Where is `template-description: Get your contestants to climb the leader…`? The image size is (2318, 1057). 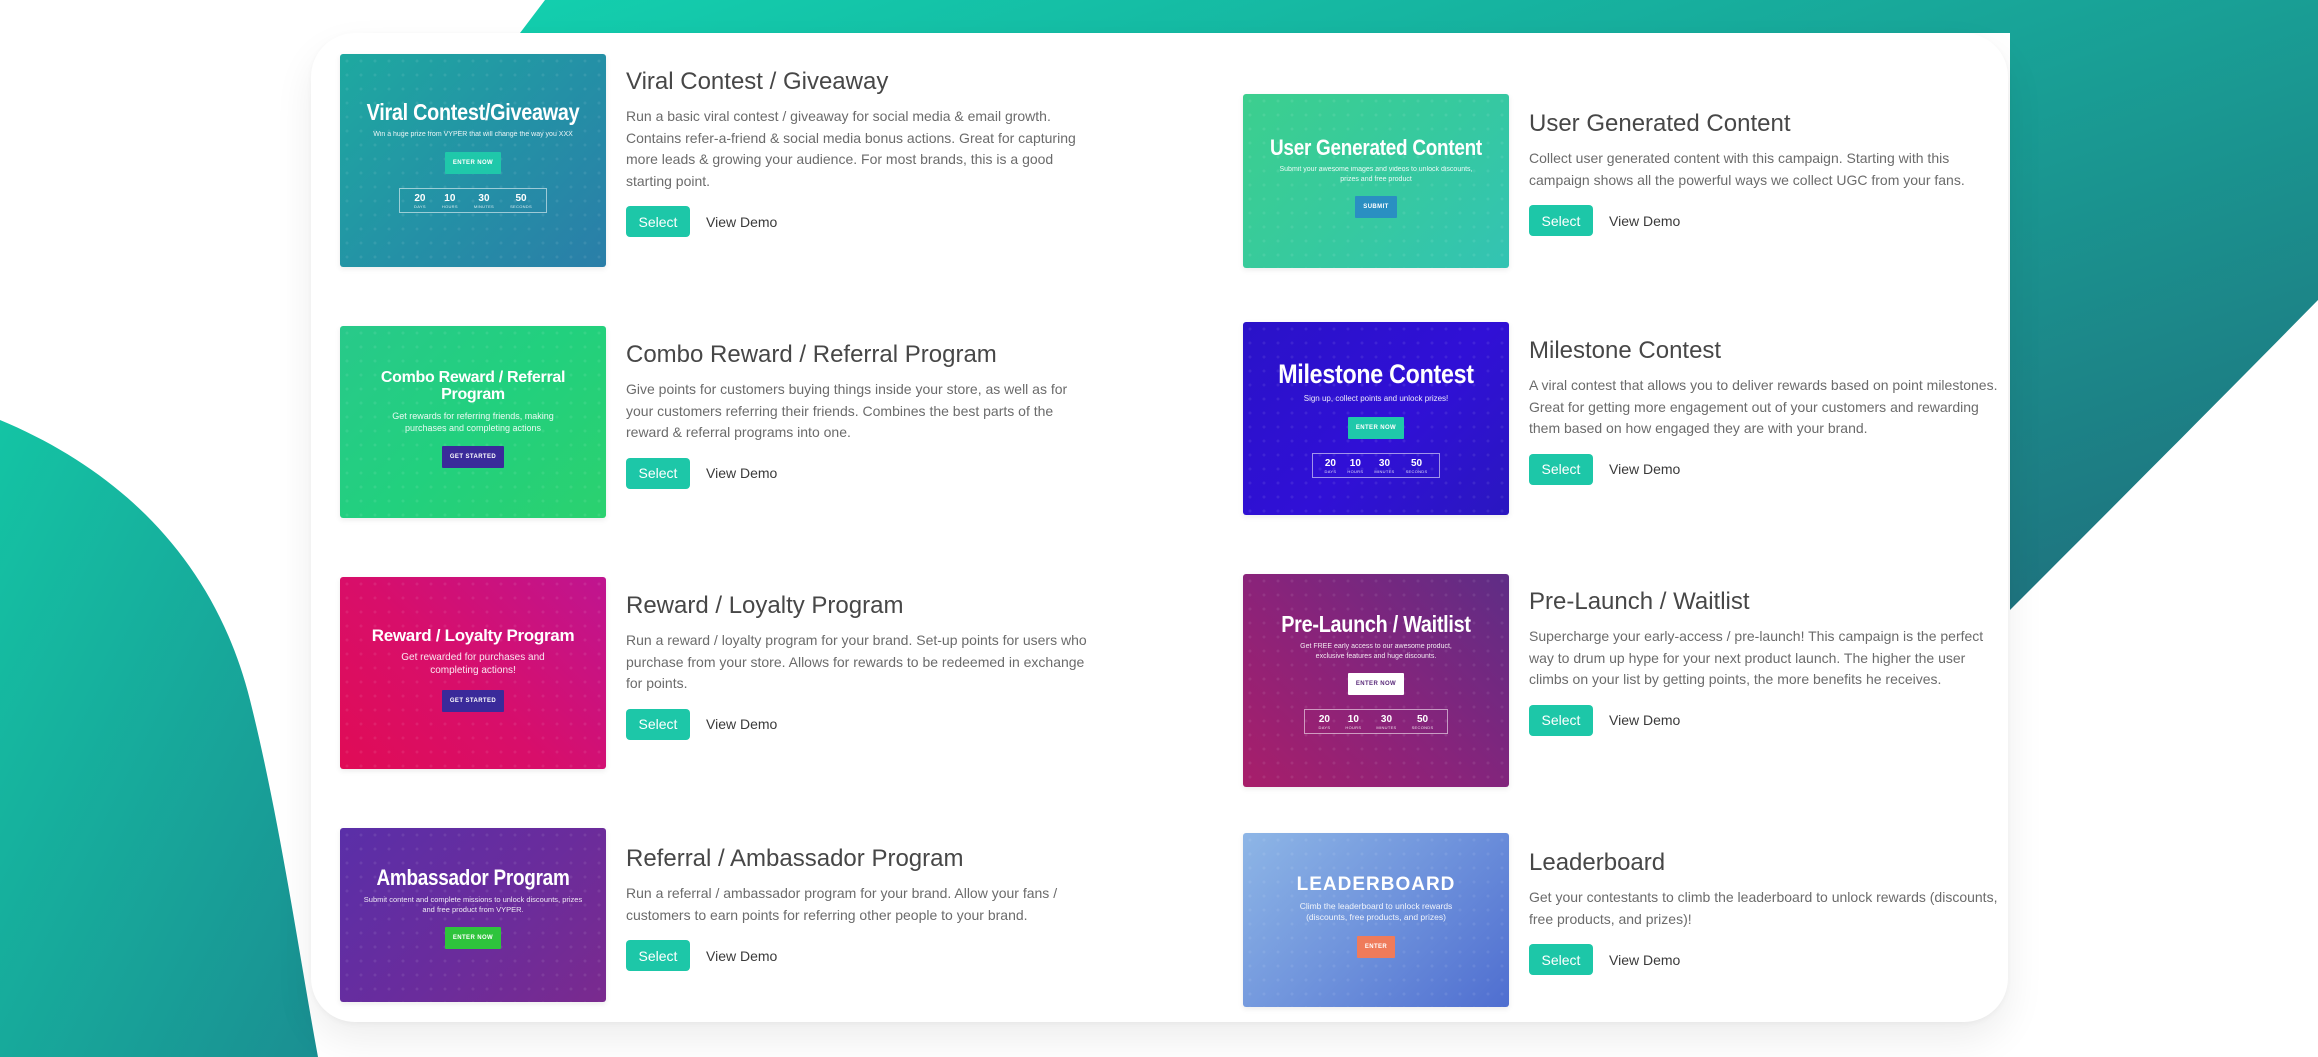
template-description: Get your contestants to climb the leader… is located at coordinates (1763, 908).